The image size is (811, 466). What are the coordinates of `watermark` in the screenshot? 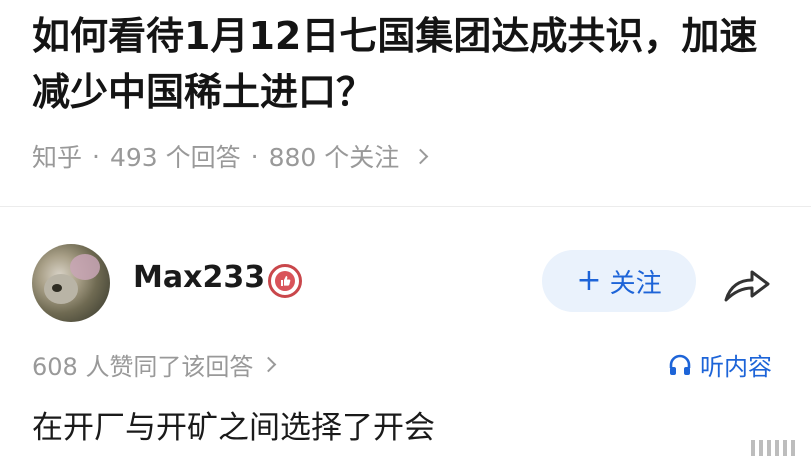 It's located at (773, 448).